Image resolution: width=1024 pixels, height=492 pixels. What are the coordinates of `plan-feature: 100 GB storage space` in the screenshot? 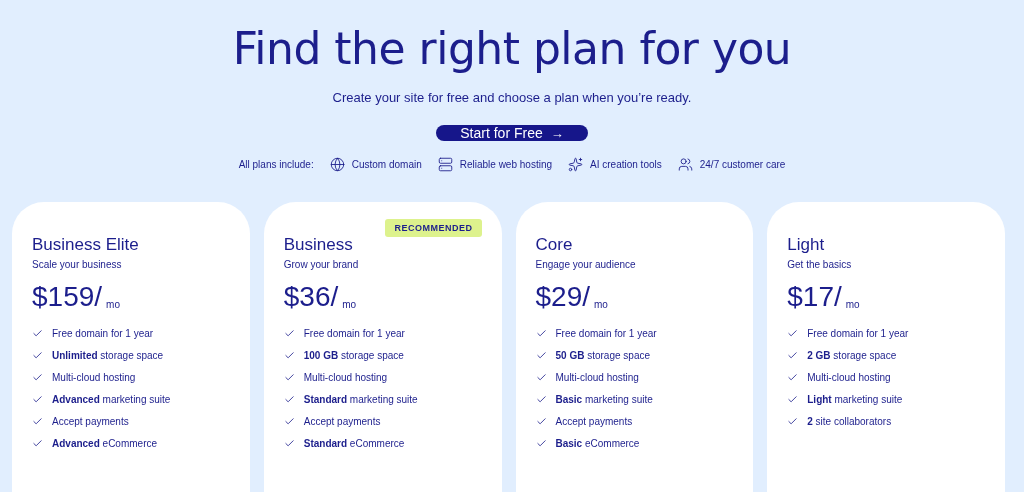 It's located at (353, 356).